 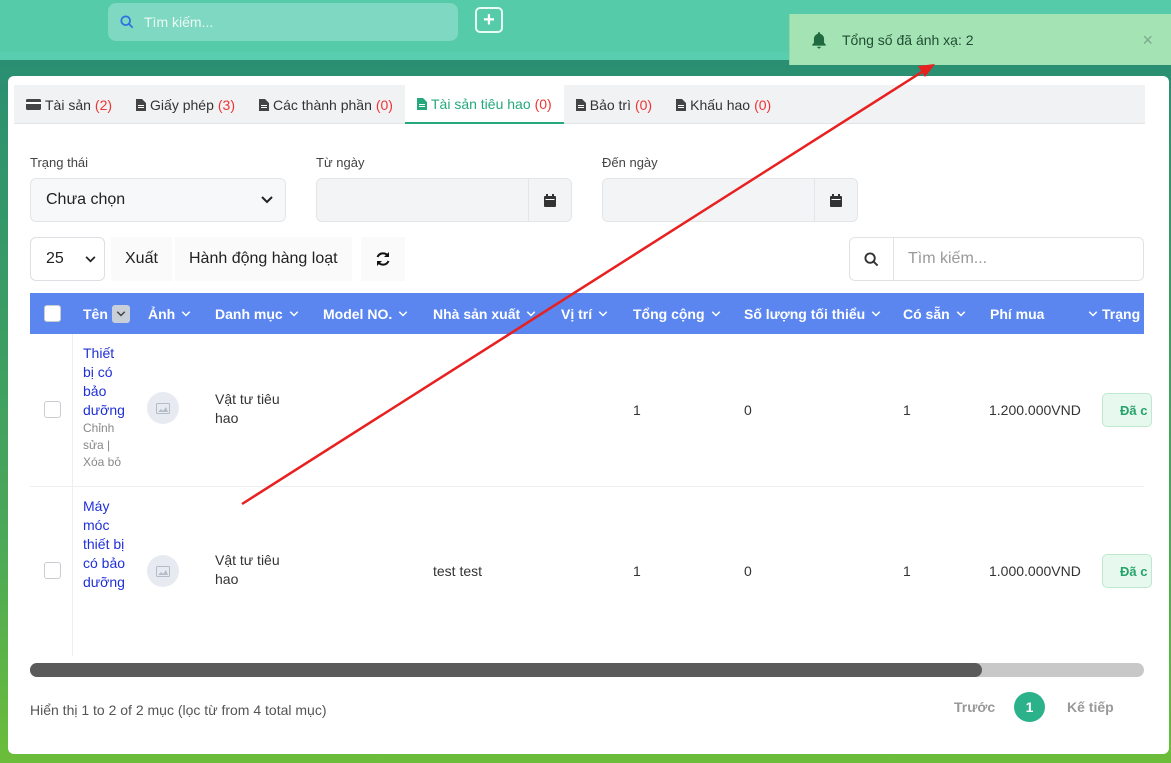 I want to click on name-line: bị có, so click(x=98, y=372).